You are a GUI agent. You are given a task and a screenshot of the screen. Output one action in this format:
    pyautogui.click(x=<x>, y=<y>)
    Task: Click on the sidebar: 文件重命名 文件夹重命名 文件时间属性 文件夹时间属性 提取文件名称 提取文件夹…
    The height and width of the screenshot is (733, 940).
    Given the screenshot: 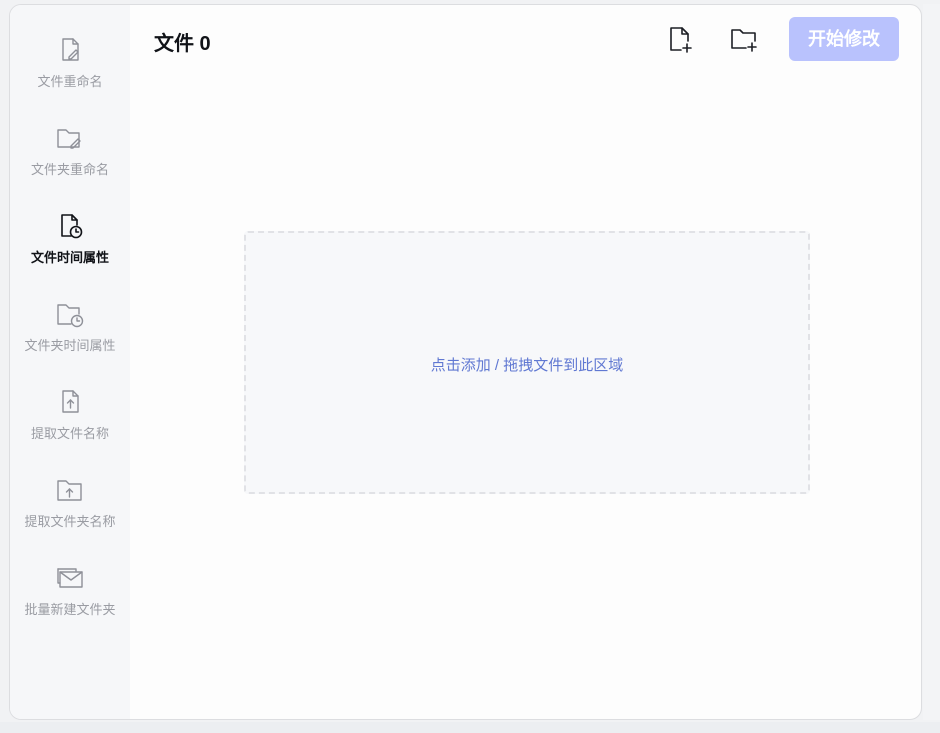 What is the action you would take?
    pyautogui.click(x=70, y=362)
    